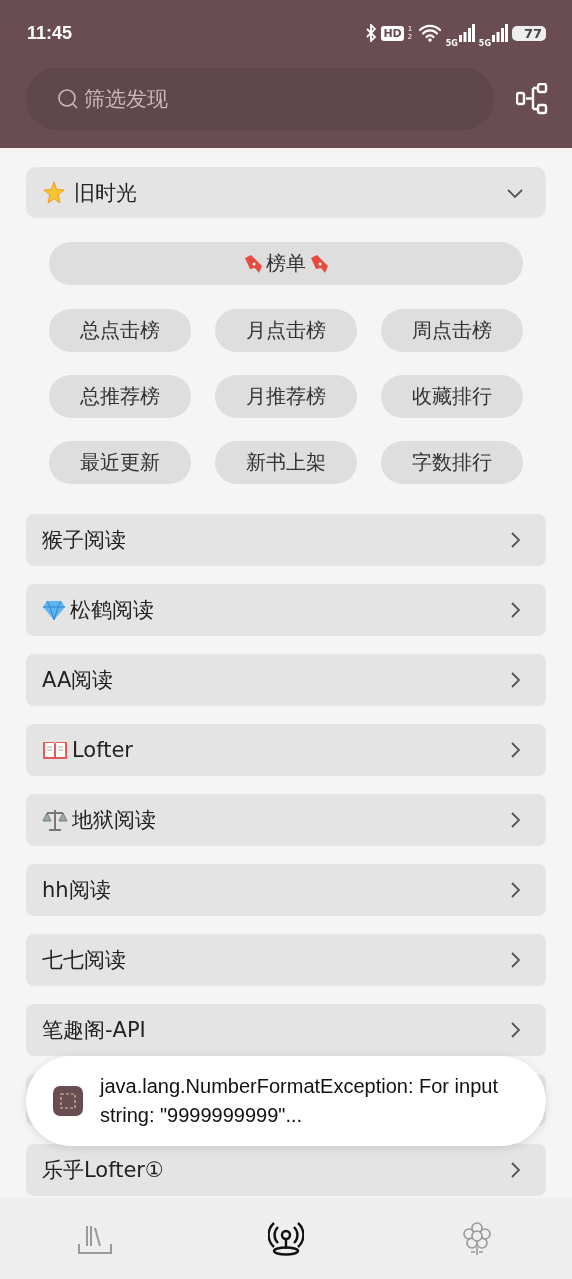  I want to click on ranking-chip: 月推荐榜, so click(286, 396).